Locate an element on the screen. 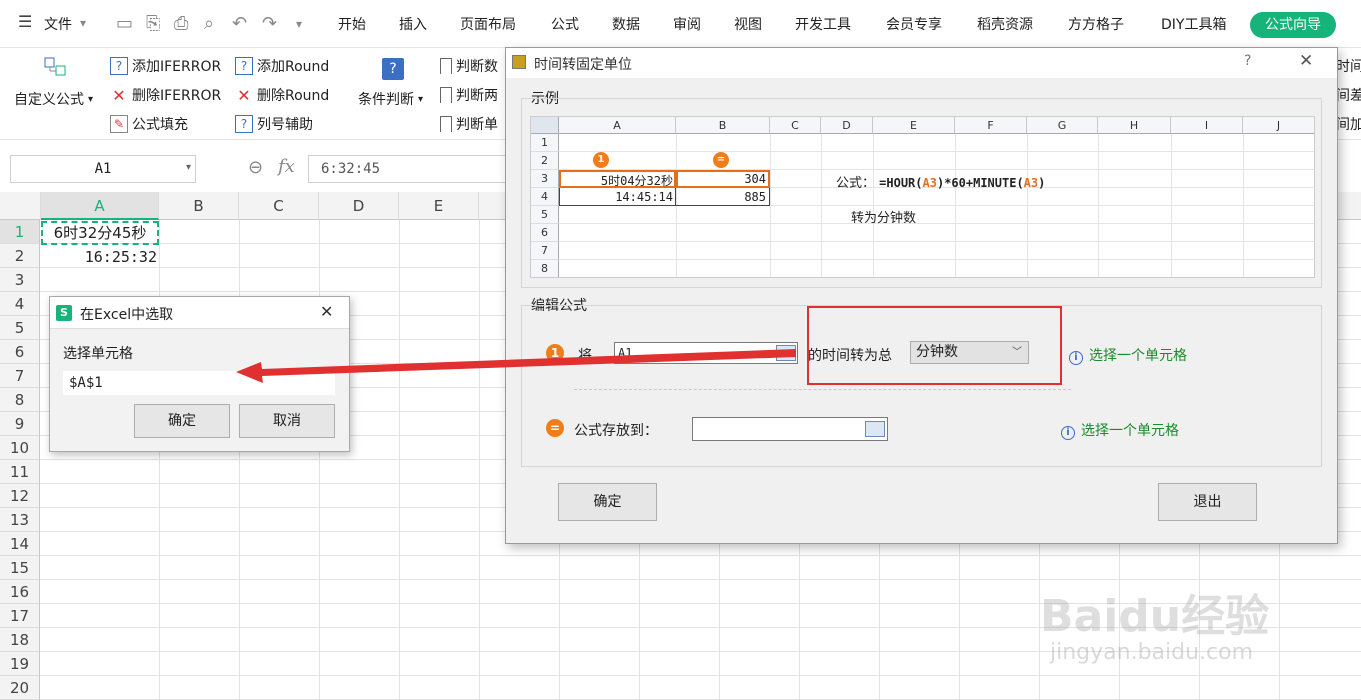  judge-two-button: 判断两 is located at coordinates (469, 95).